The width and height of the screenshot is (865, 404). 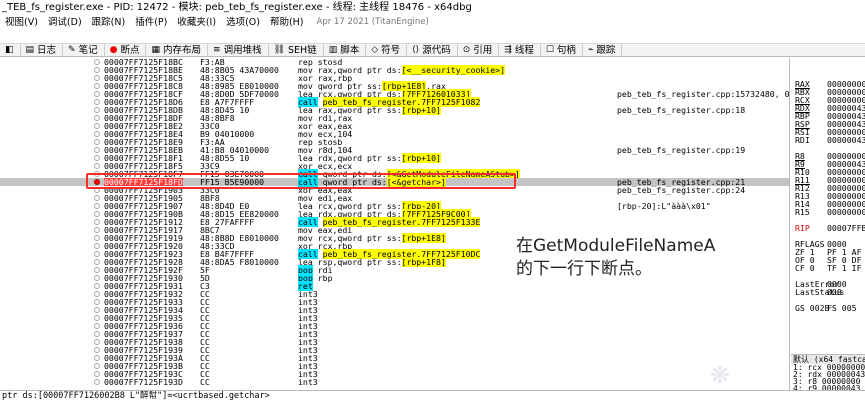 I want to click on breakpoint-icon: ●, so click(x=113, y=49).